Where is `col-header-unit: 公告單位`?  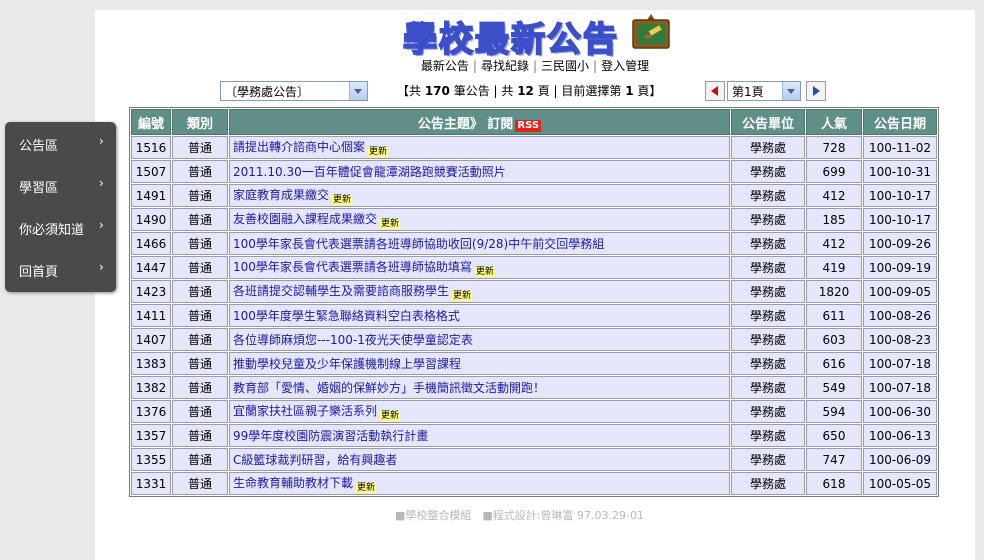 col-header-unit: 公告單位 is located at coordinates (768, 122).